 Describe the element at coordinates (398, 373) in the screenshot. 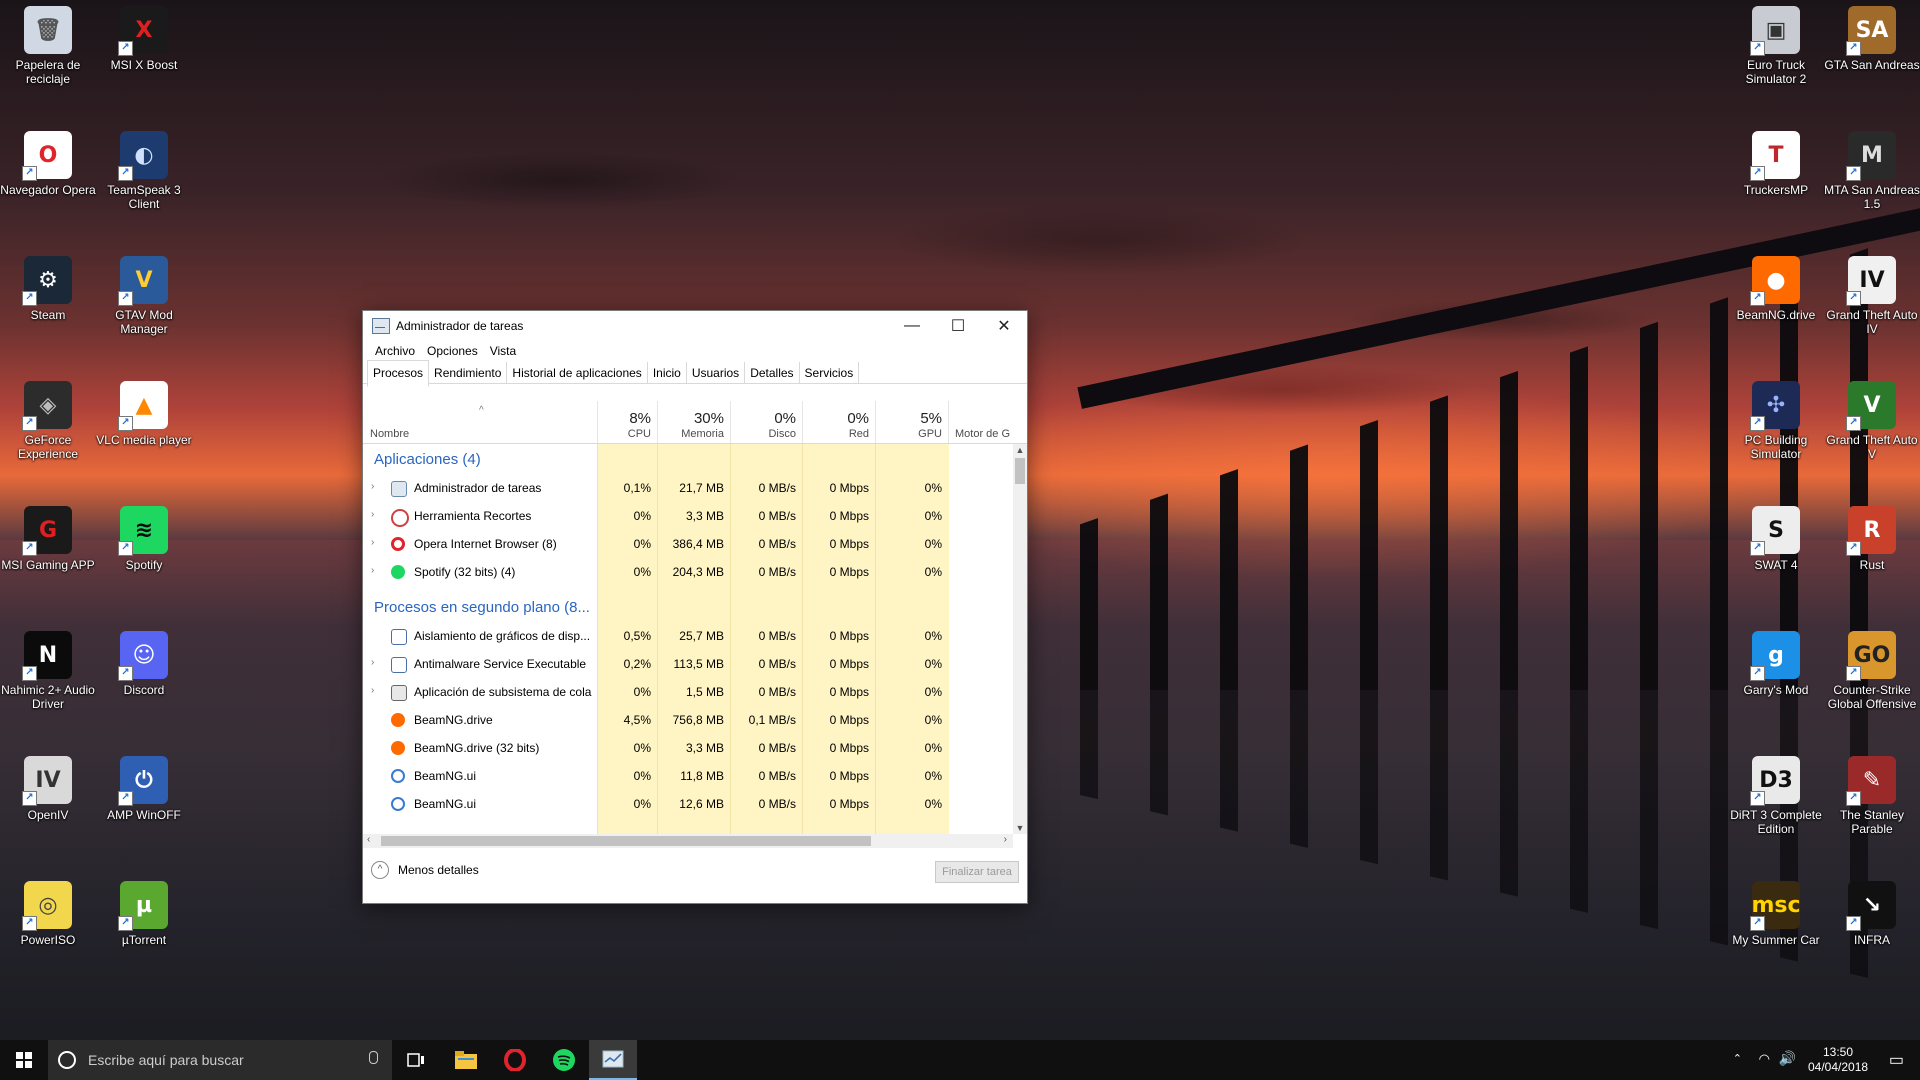

I see `tab-procesos: Procesos` at that location.